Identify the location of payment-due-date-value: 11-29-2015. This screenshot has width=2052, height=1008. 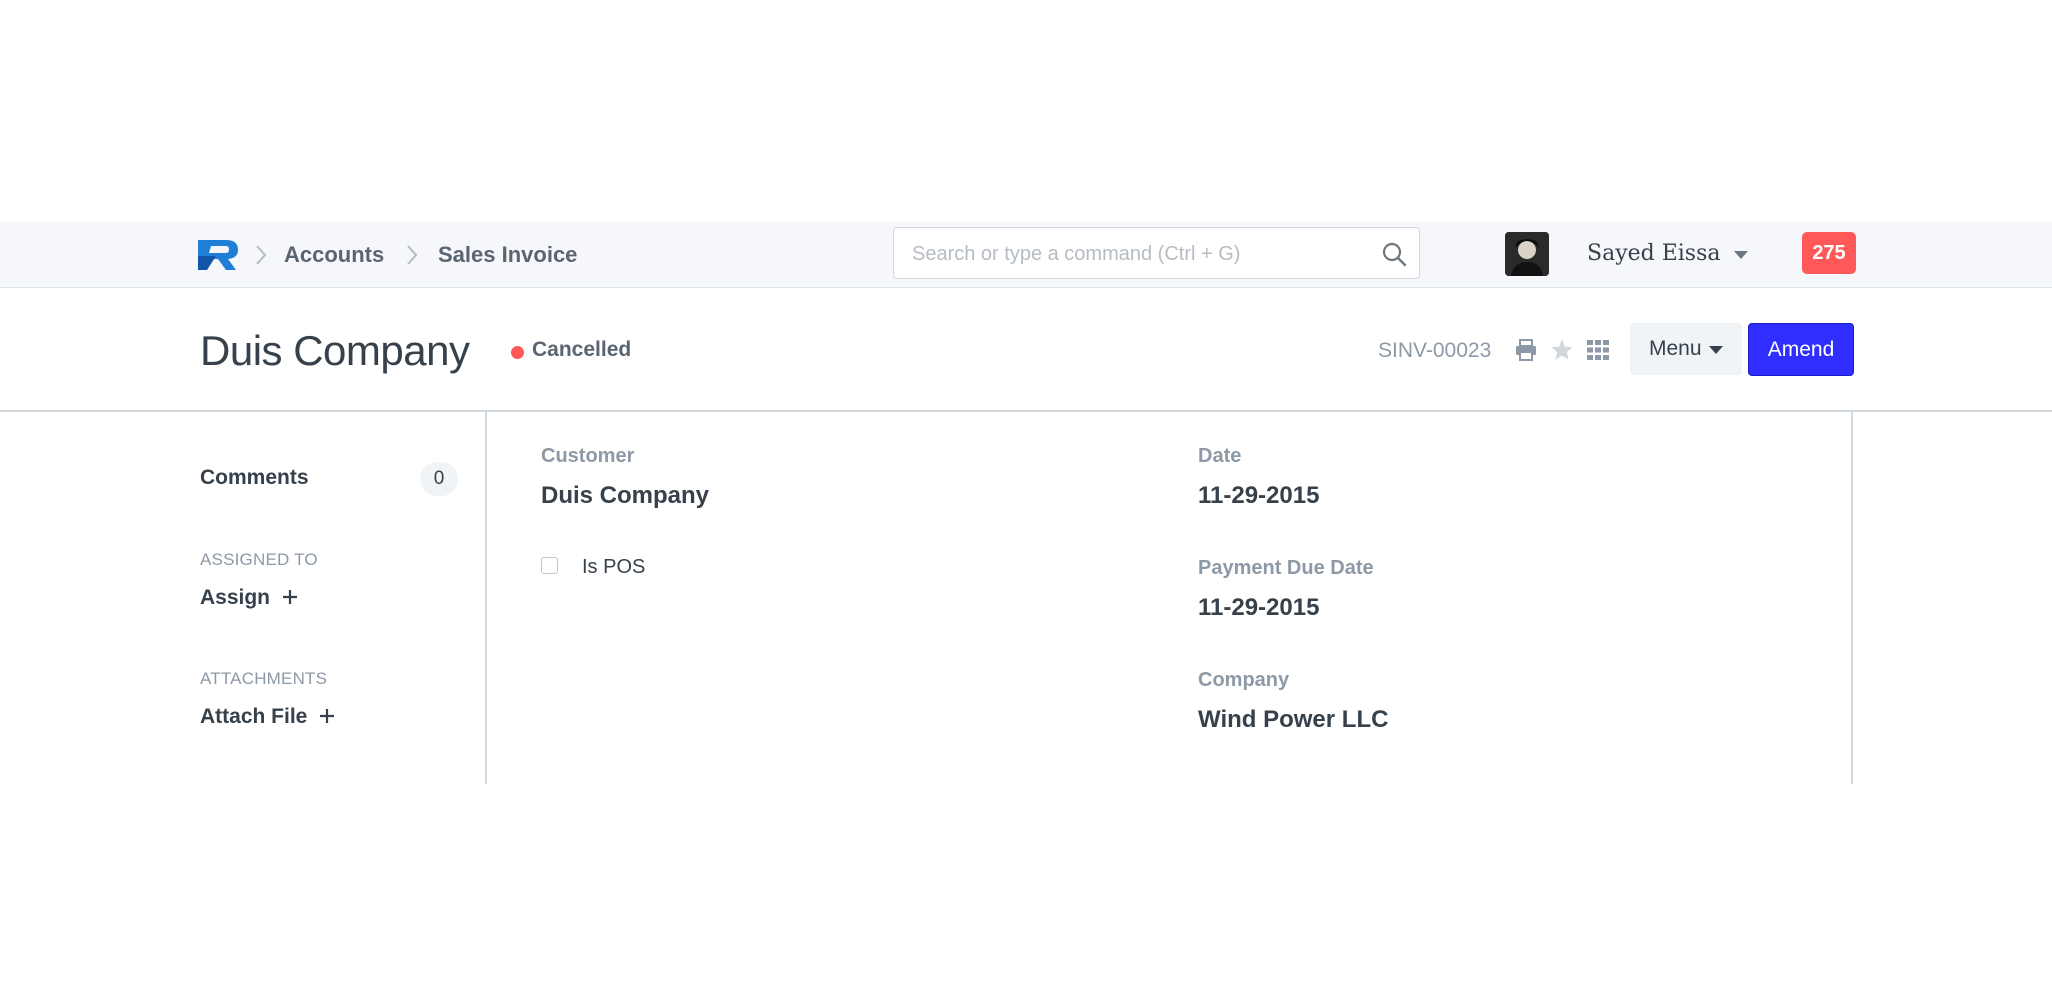
(1258, 608).